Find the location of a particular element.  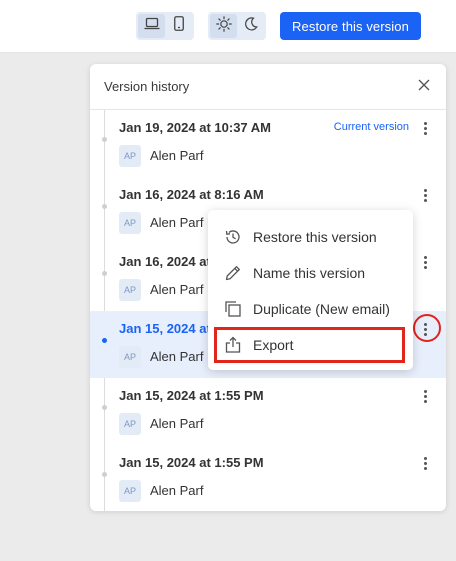

dark-theme-button is located at coordinates (250, 26).